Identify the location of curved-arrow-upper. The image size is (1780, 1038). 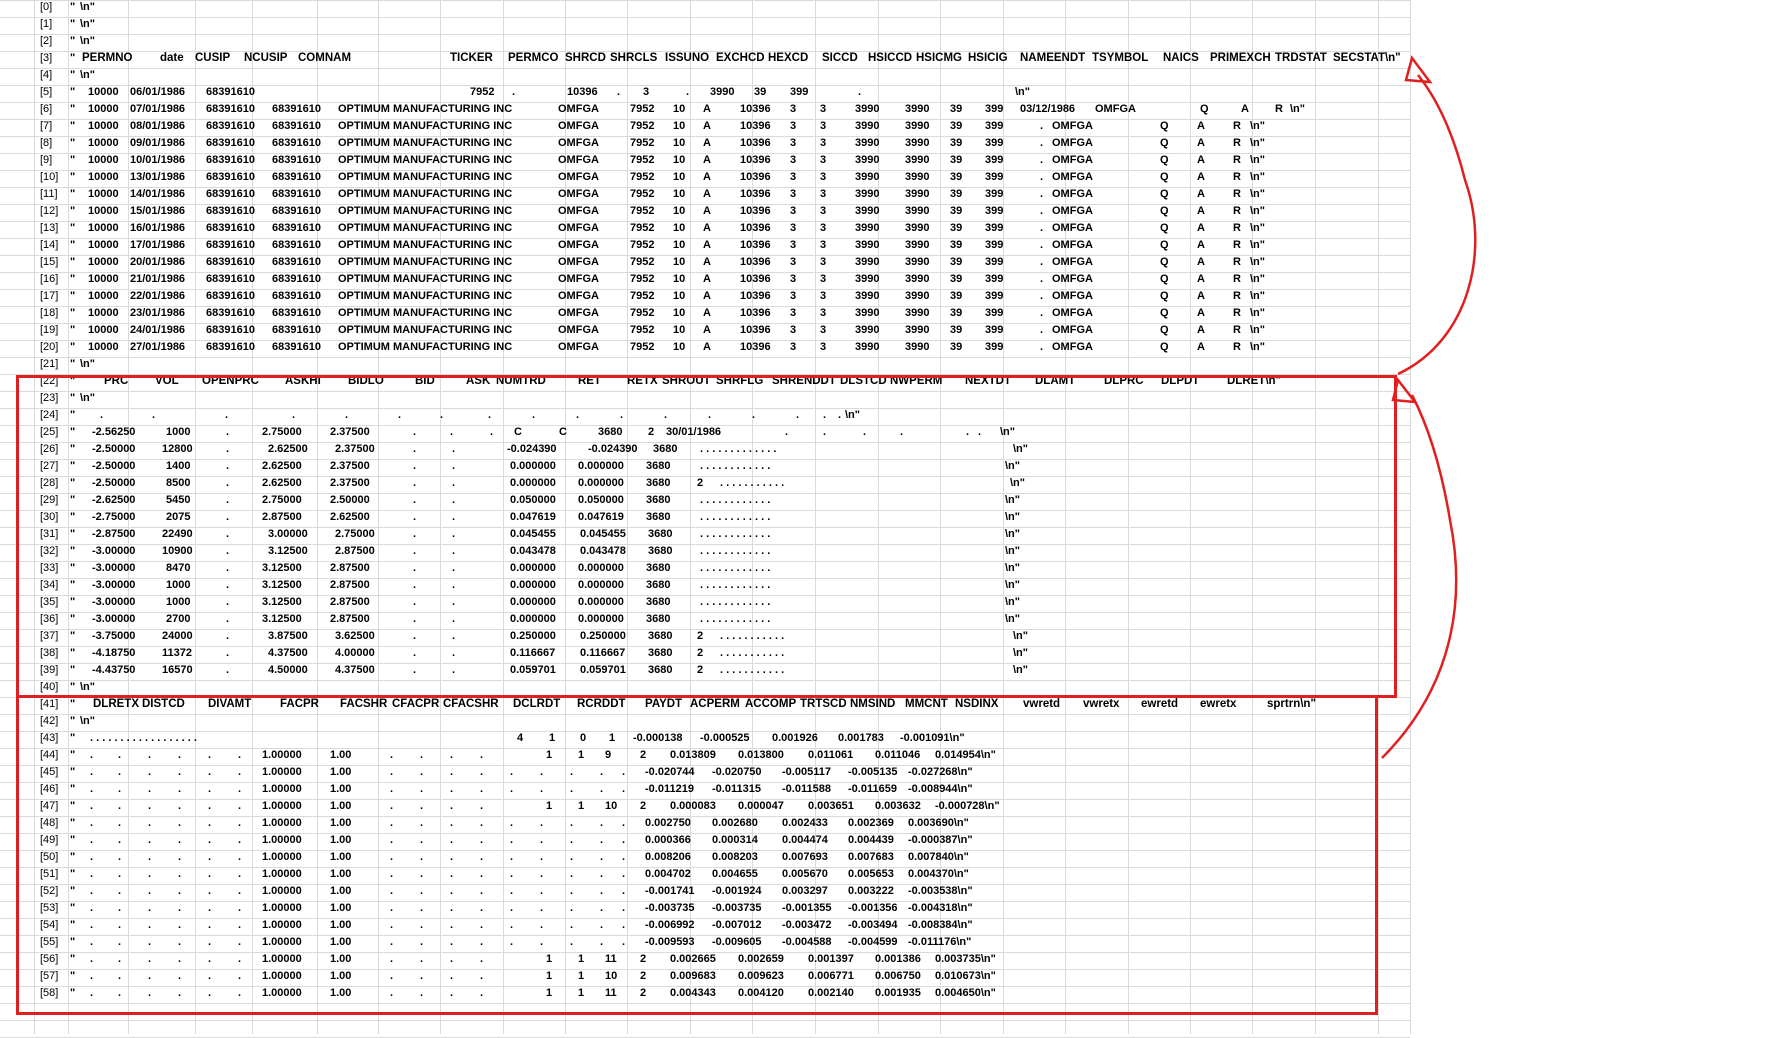
(1437, 225).